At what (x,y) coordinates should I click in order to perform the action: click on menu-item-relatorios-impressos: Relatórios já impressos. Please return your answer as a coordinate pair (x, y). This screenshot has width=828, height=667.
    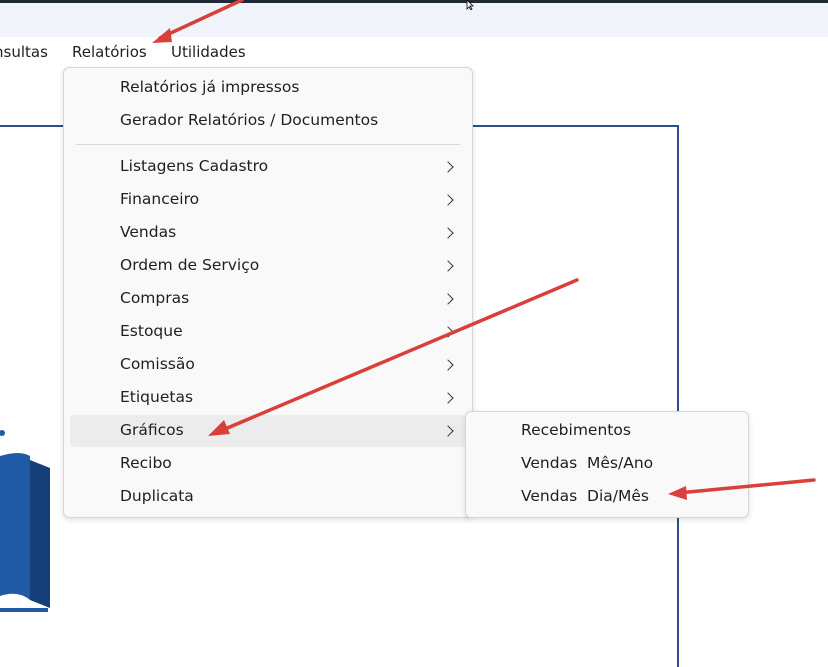
    Looking at the image, I should click on (268, 88).